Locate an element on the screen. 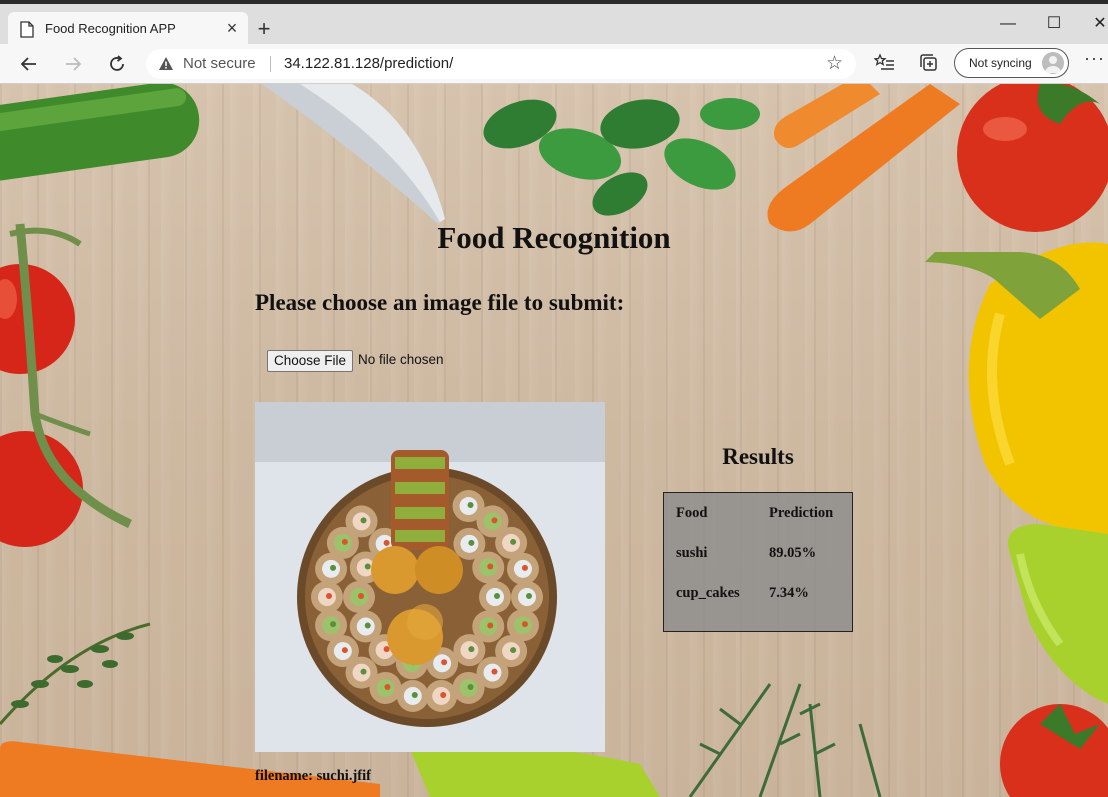 The width and height of the screenshot is (1108, 797). sync-status-button: Not syncing is located at coordinates (1011, 63).